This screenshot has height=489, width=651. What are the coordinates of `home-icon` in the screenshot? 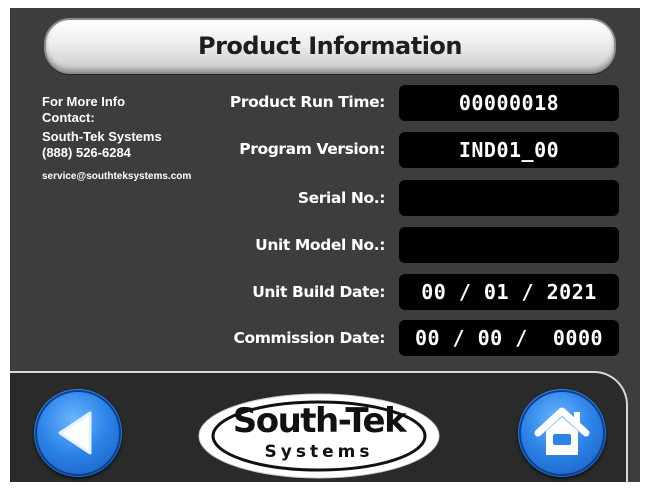 It's located at (562, 433).